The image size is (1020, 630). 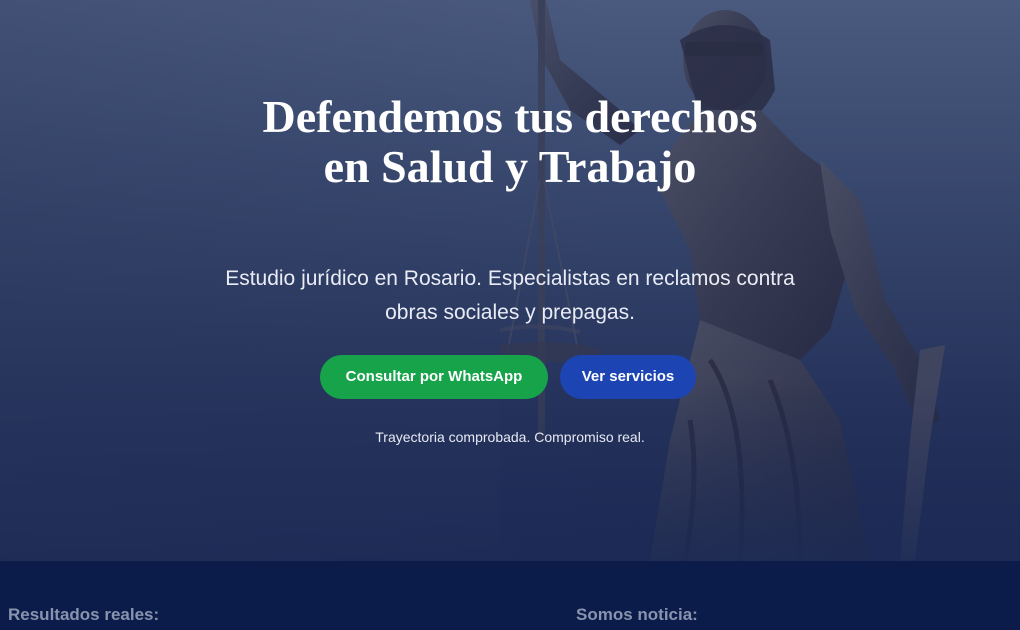 I want to click on whatsapp-consult-button: Consultar por WhatsApp, so click(x=434, y=377).